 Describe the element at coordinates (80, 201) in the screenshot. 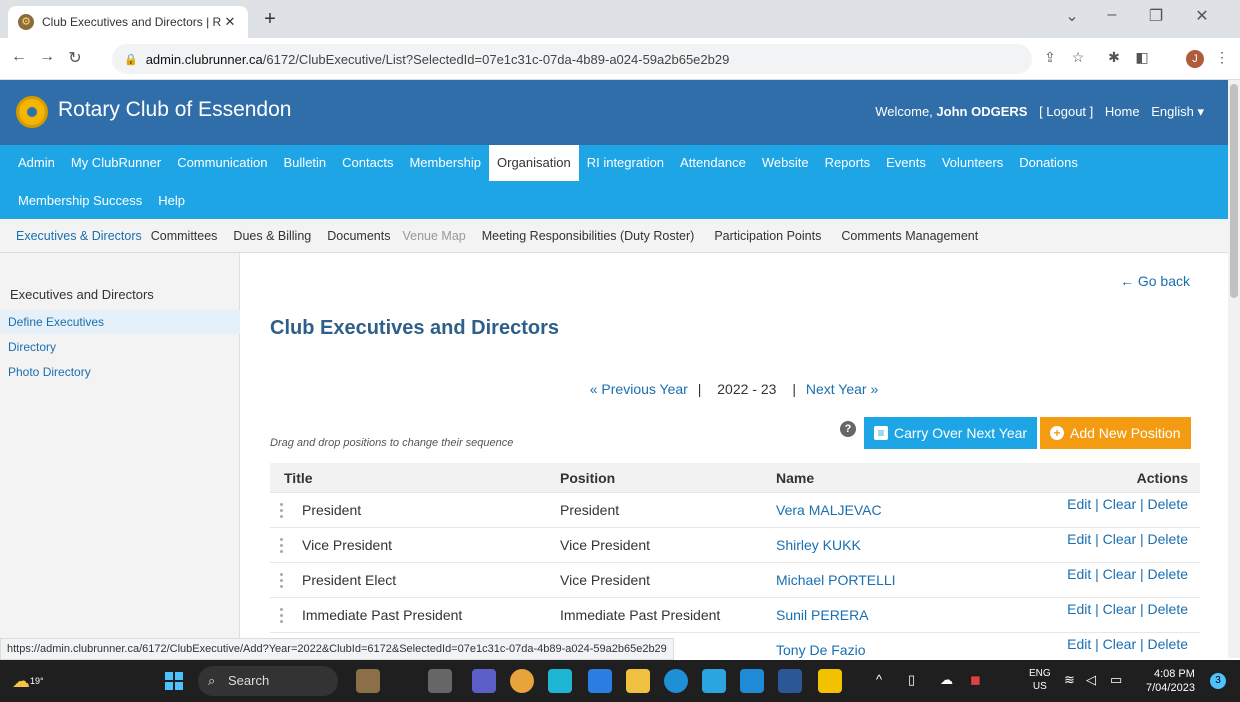

I see `menu-item-membership-success: Membership Success` at that location.